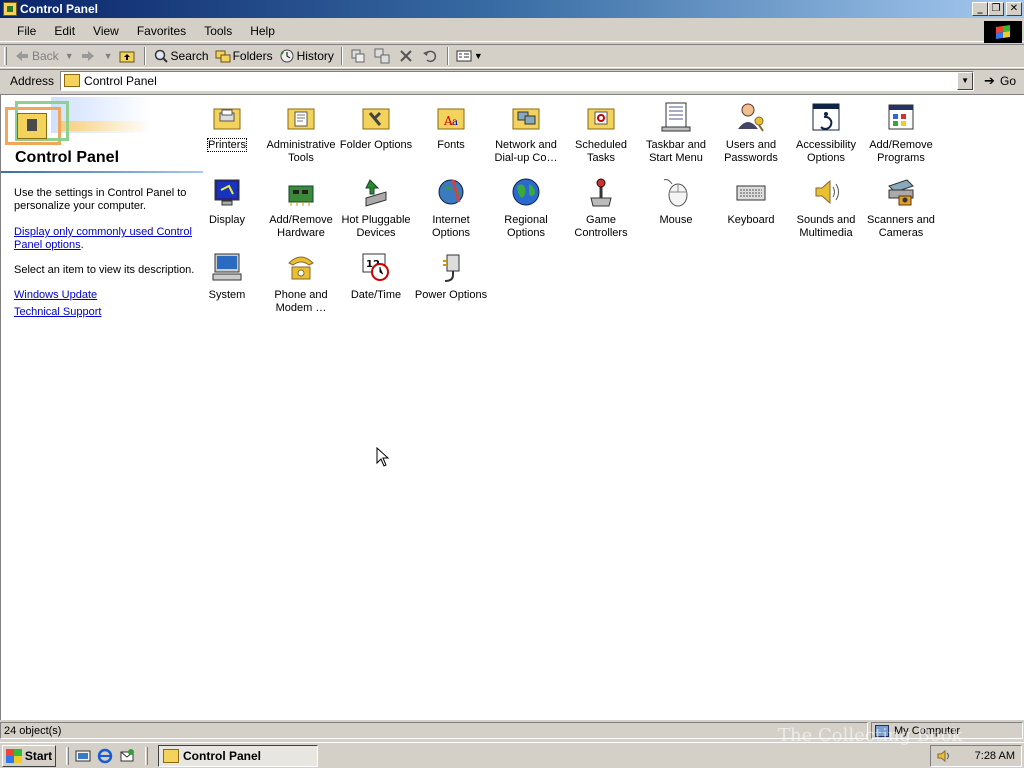 This screenshot has width=1024, height=768. What do you see at coordinates (218, 31) in the screenshot?
I see `menu-tools: Tools` at bounding box center [218, 31].